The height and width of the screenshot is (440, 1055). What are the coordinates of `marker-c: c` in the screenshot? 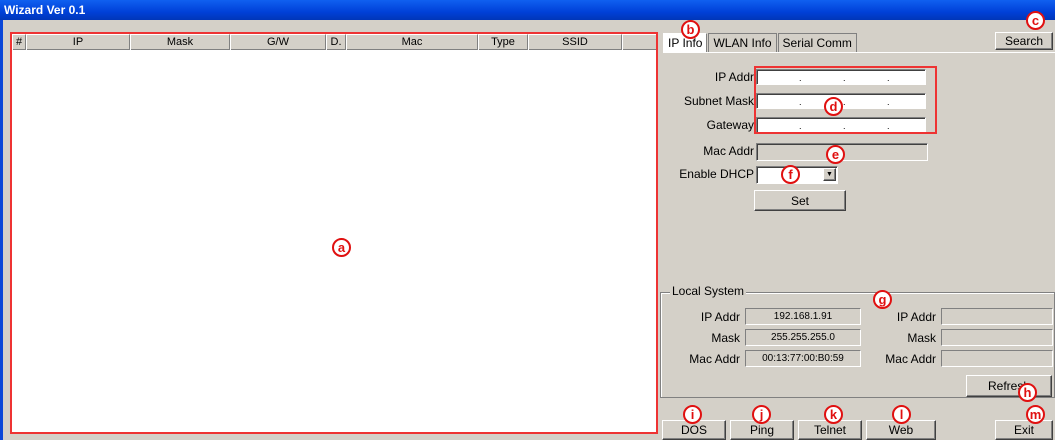 It's located at (1035, 20).